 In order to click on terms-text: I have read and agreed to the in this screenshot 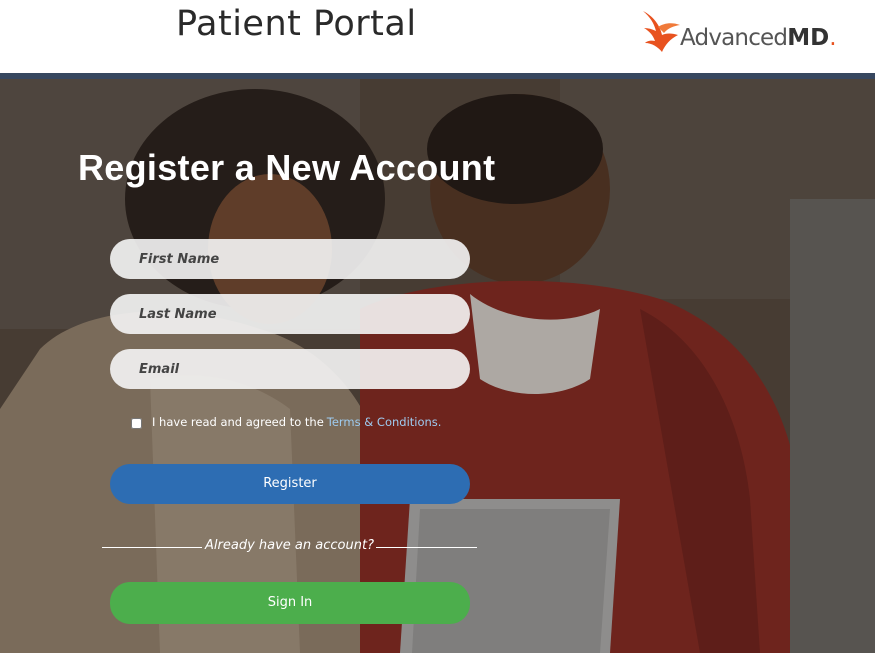, I will do `click(238, 422)`.